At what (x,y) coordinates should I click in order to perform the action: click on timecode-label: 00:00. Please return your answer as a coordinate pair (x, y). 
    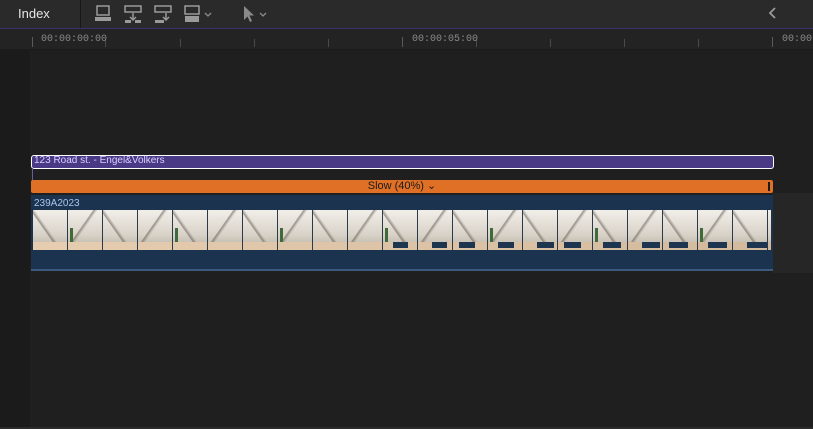
    Looking at the image, I should click on (797, 39).